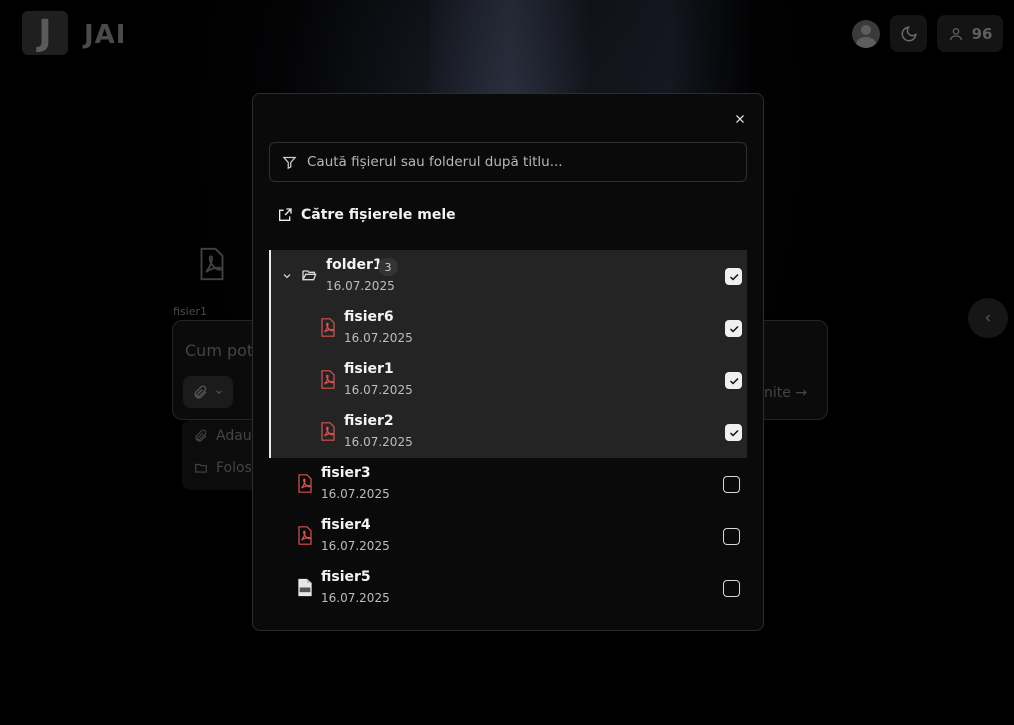 This screenshot has width=1014, height=725. I want to click on file-name: fisier6, so click(369, 317).